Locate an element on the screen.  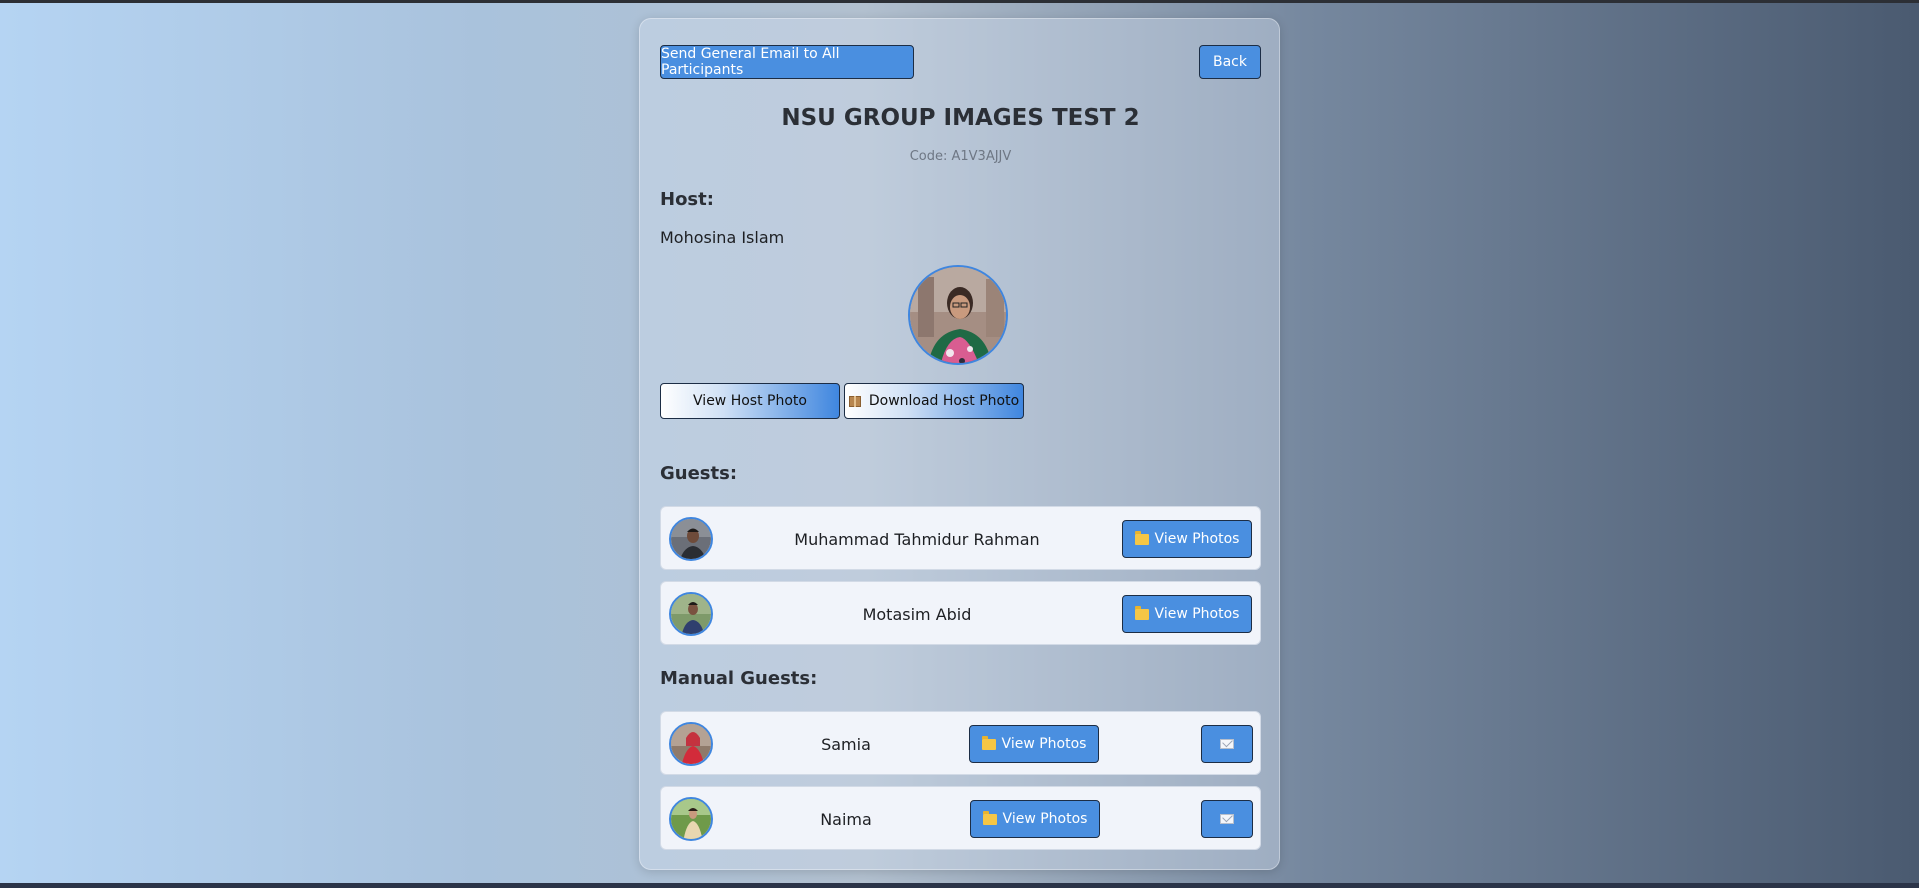
view-host-photo-button: View Host Photo is located at coordinates (750, 401).